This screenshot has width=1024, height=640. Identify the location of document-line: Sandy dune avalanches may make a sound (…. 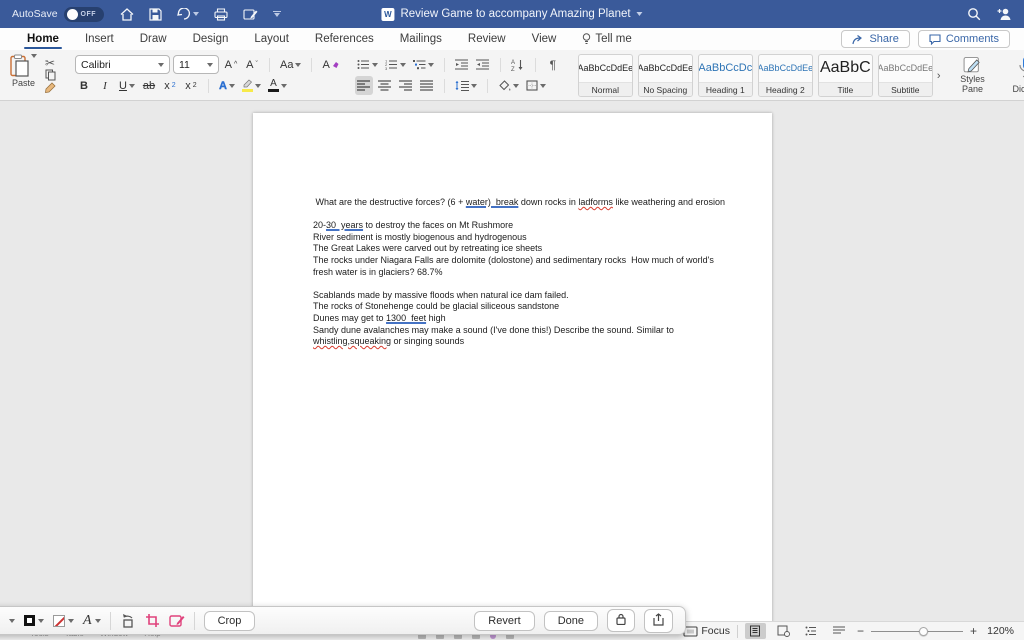
(532, 331).